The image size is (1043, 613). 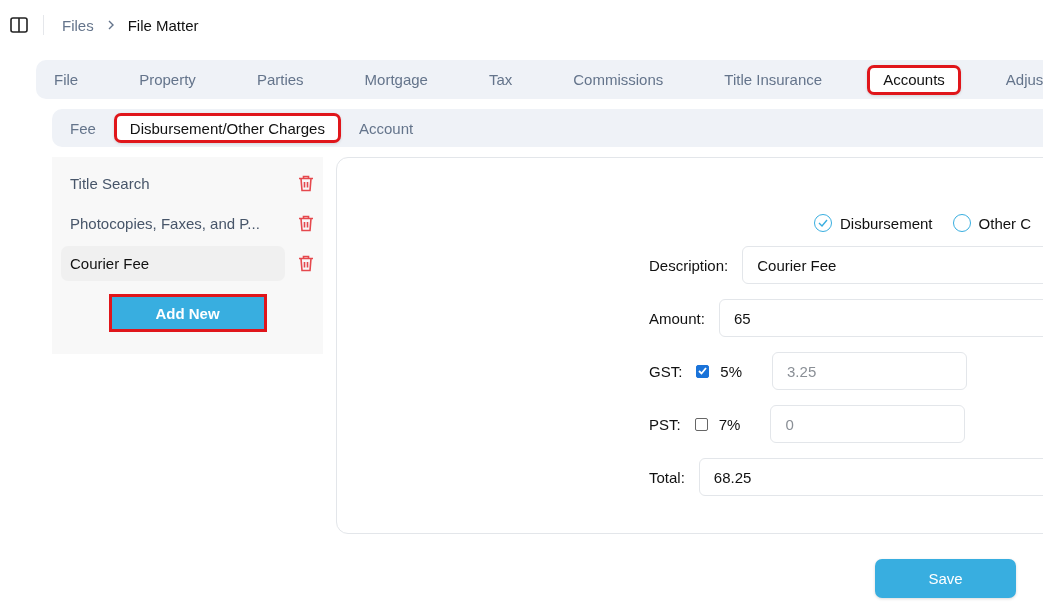 I want to click on field-label: PST:, so click(x=665, y=424).